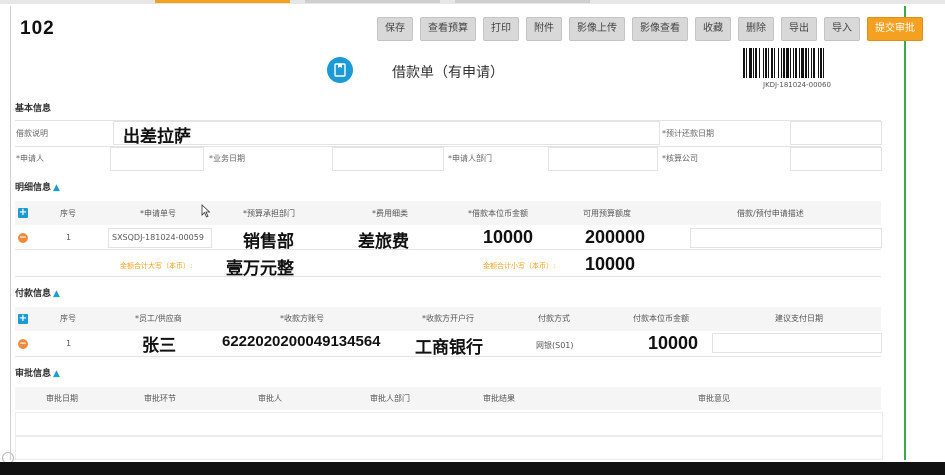 This screenshot has height=475, width=945. I want to click on detail-seq: 1, so click(69, 237).